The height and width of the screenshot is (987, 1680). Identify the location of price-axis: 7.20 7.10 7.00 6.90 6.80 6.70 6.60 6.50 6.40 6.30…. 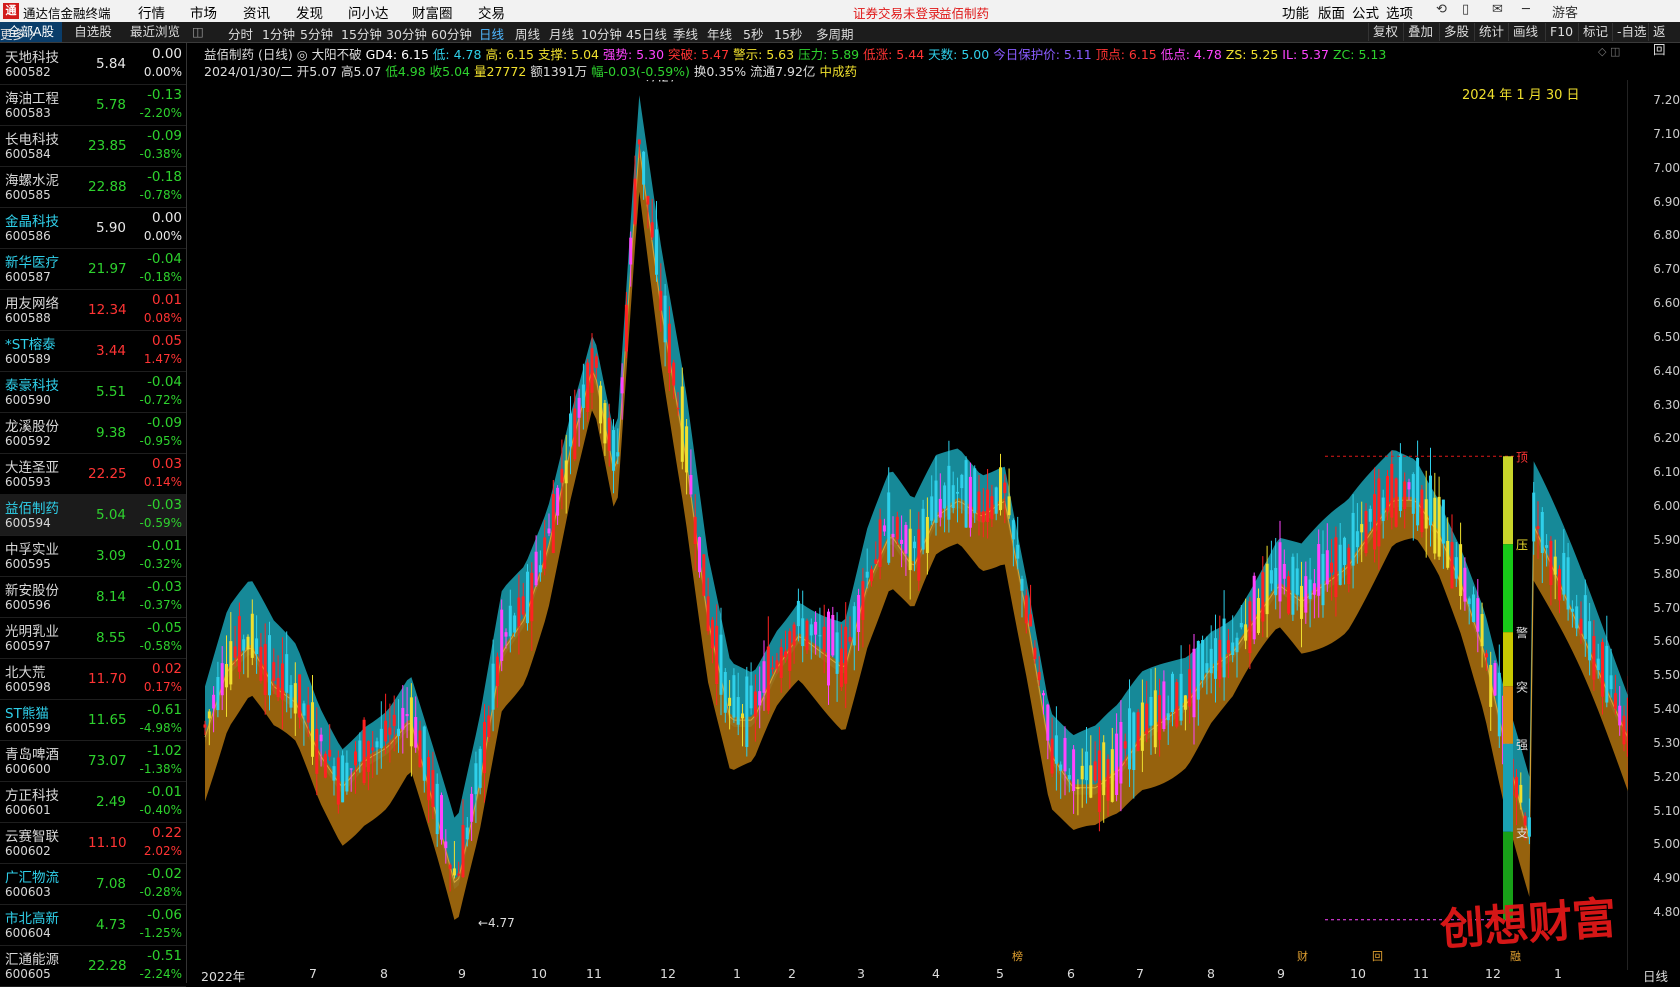
(1655, 520).